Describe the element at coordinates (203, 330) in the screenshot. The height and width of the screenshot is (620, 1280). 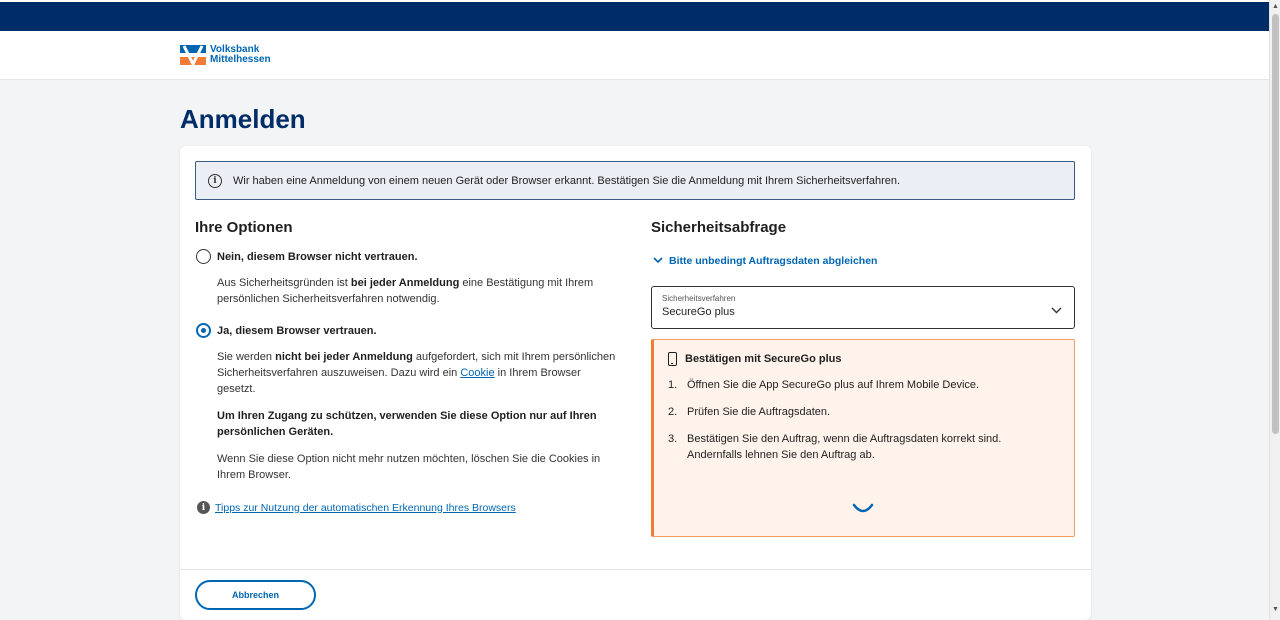
I see `radio-button-checked` at that location.